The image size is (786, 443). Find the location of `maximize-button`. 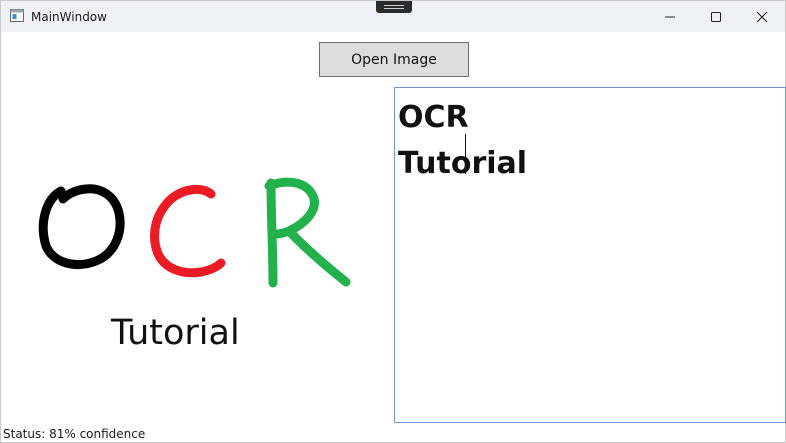

maximize-button is located at coordinates (716, 16).